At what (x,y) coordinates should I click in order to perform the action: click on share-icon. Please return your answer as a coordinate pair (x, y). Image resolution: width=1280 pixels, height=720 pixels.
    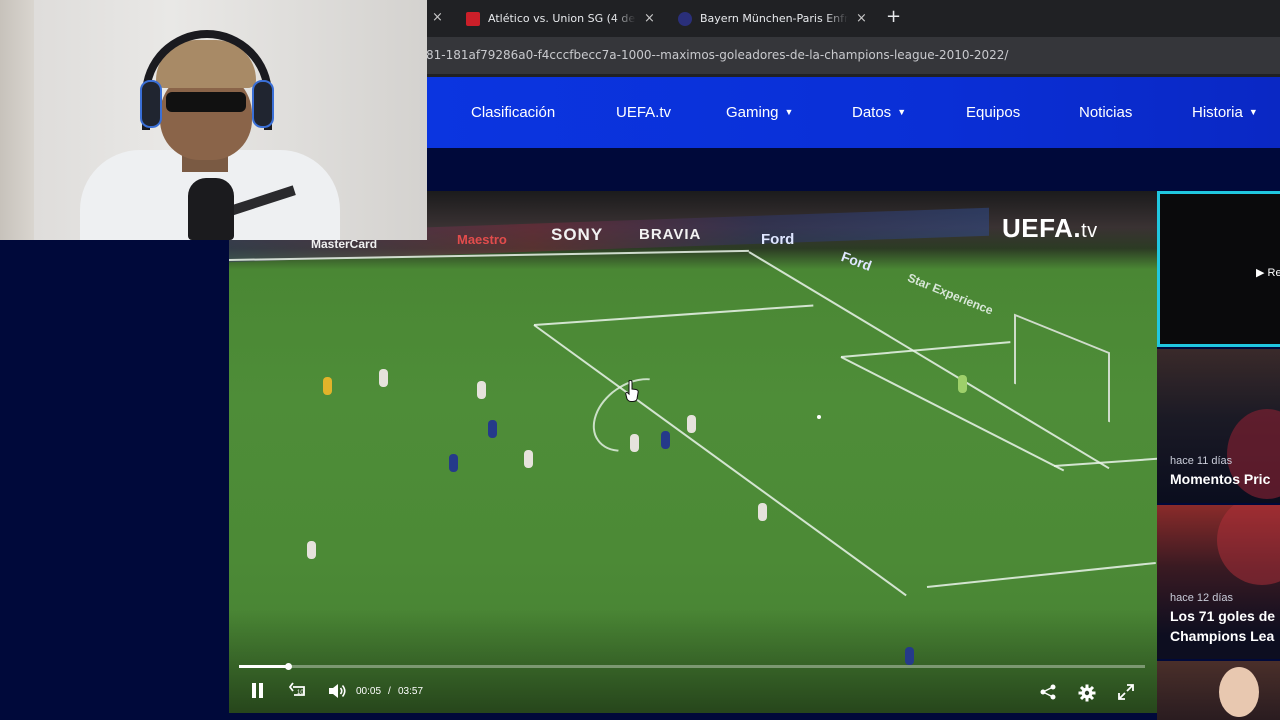
    Looking at the image, I should click on (1048, 692).